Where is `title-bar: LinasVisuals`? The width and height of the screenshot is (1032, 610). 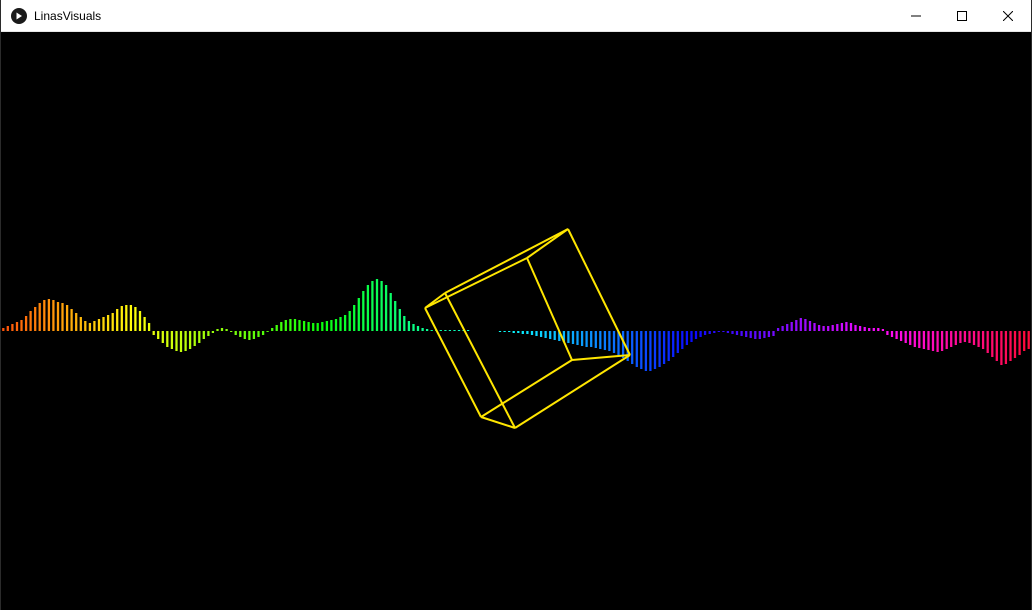 title-bar: LinasVisuals is located at coordinates (516, 16).